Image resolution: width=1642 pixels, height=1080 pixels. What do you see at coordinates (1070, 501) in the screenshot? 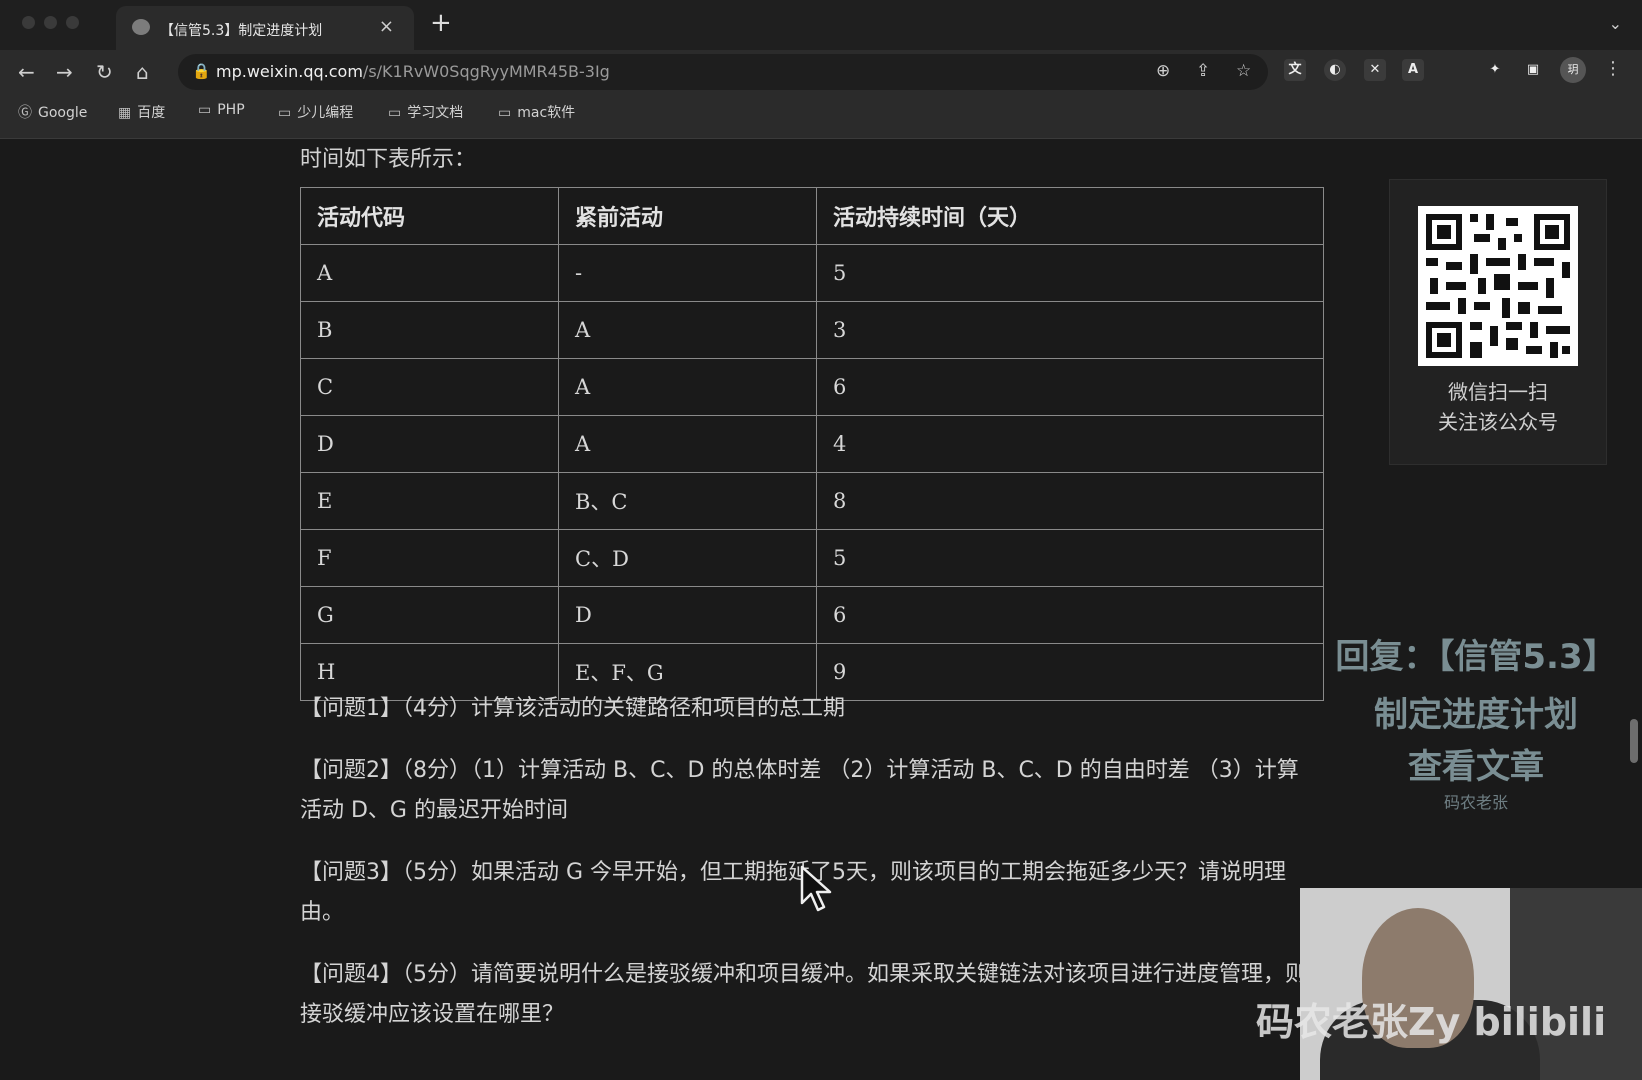
I see `table-cell: 8` at bounding box center [1070, 501].